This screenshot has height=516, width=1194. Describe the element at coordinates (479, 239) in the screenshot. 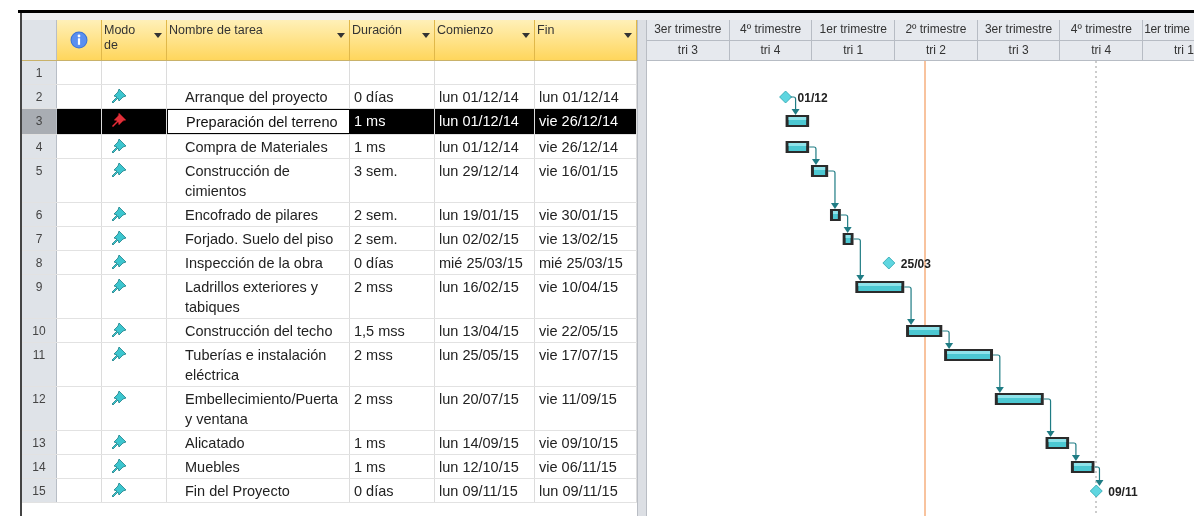

I see `start-date: lun 02/02/15` at that location.